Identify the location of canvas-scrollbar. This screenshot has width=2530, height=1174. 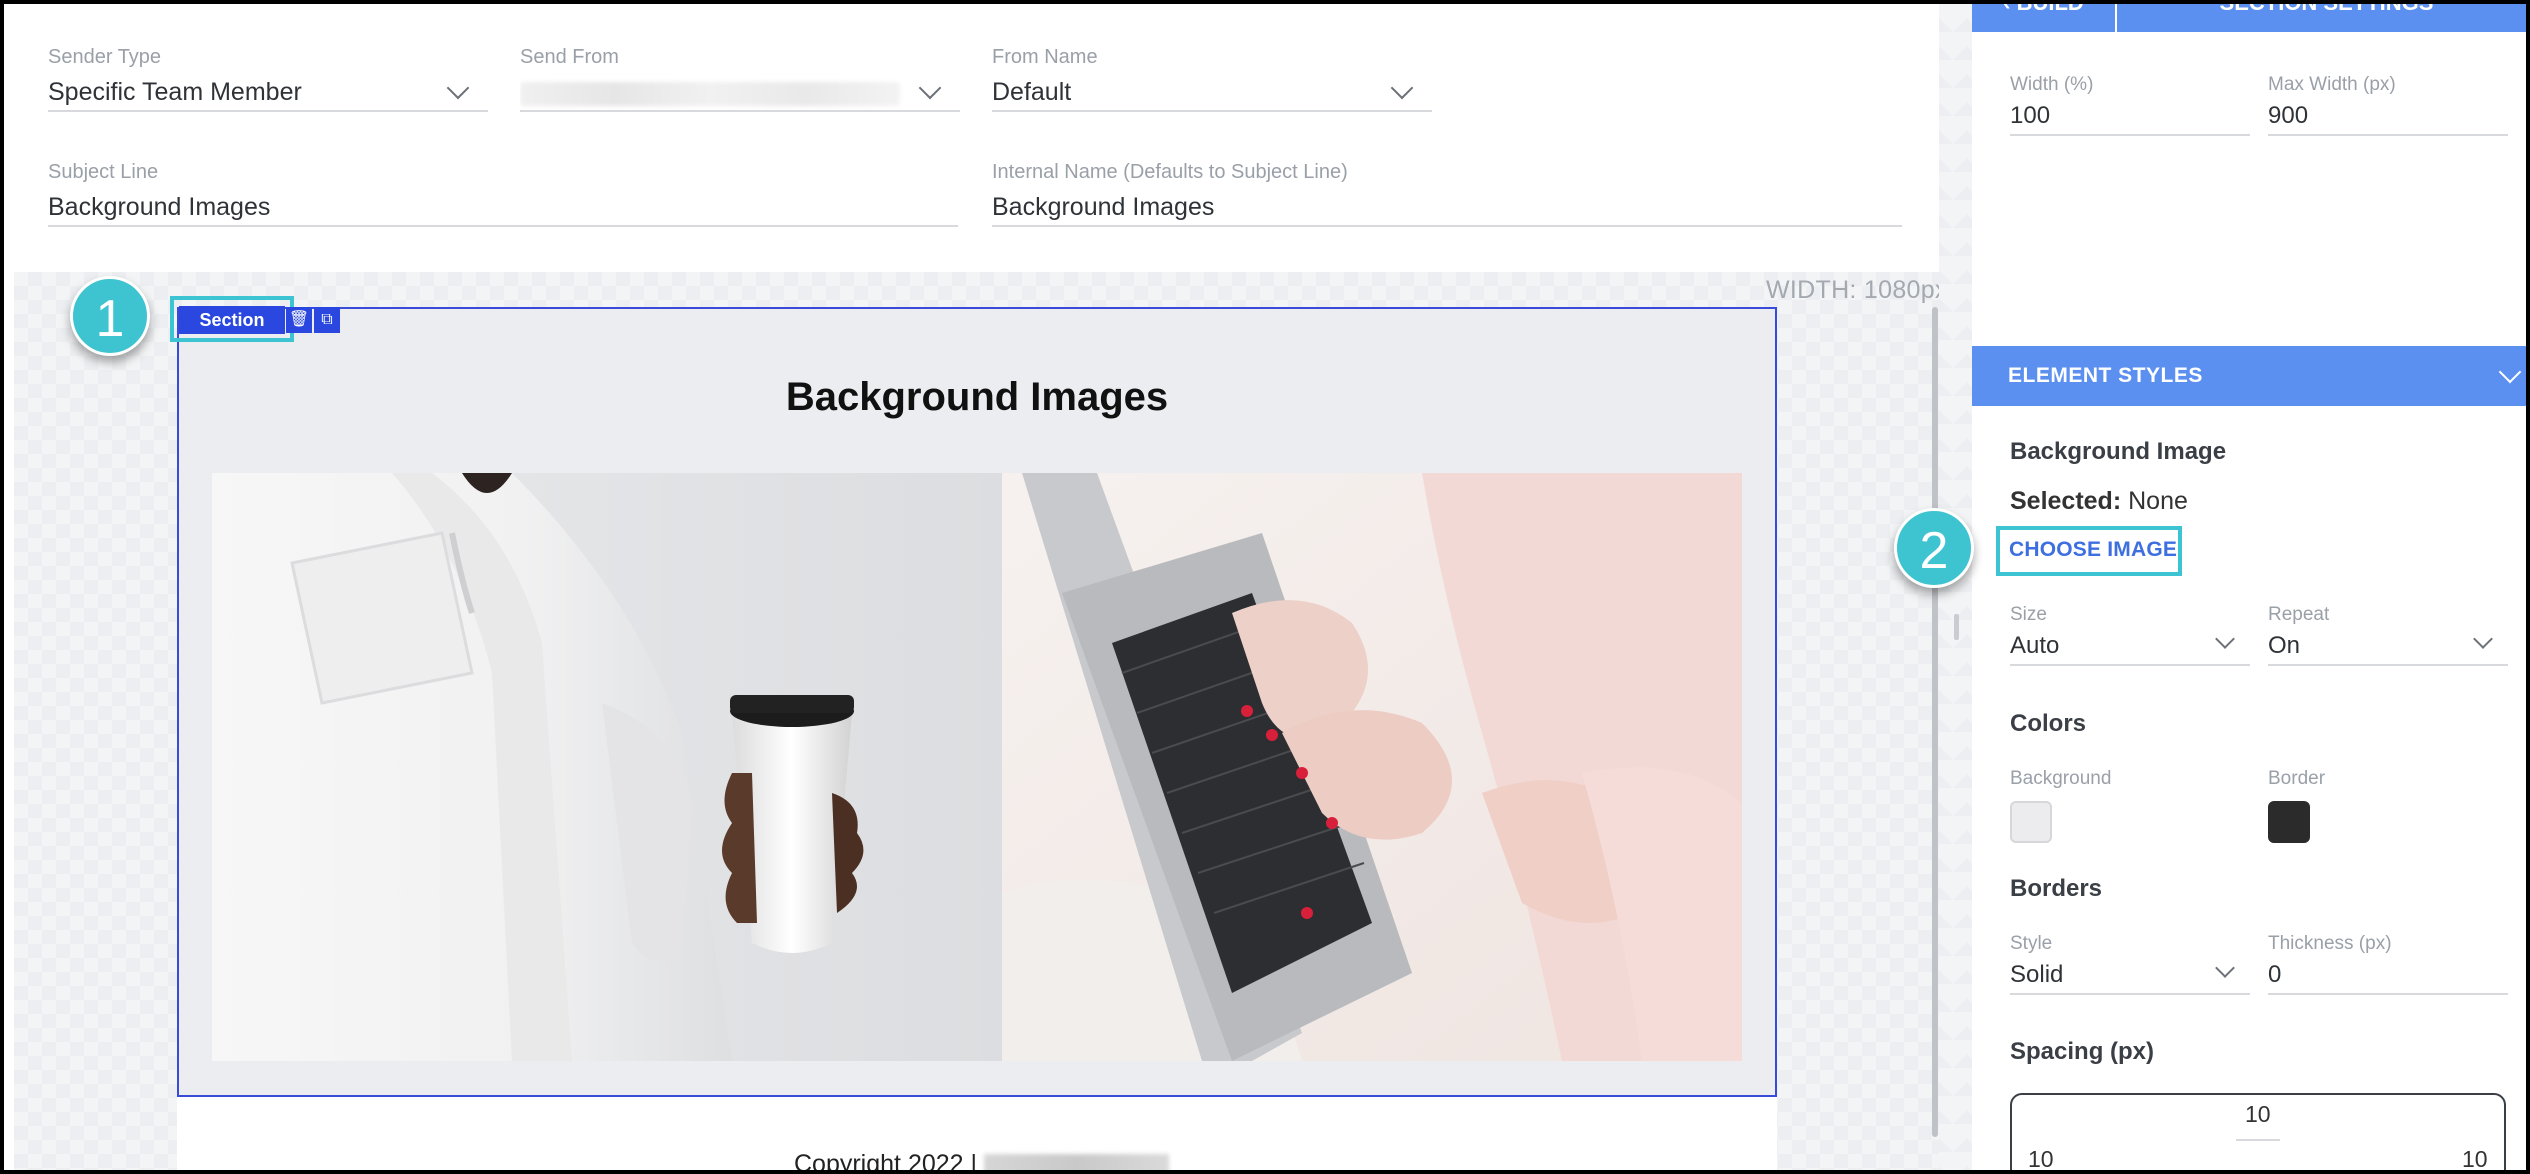
(1935, 722).